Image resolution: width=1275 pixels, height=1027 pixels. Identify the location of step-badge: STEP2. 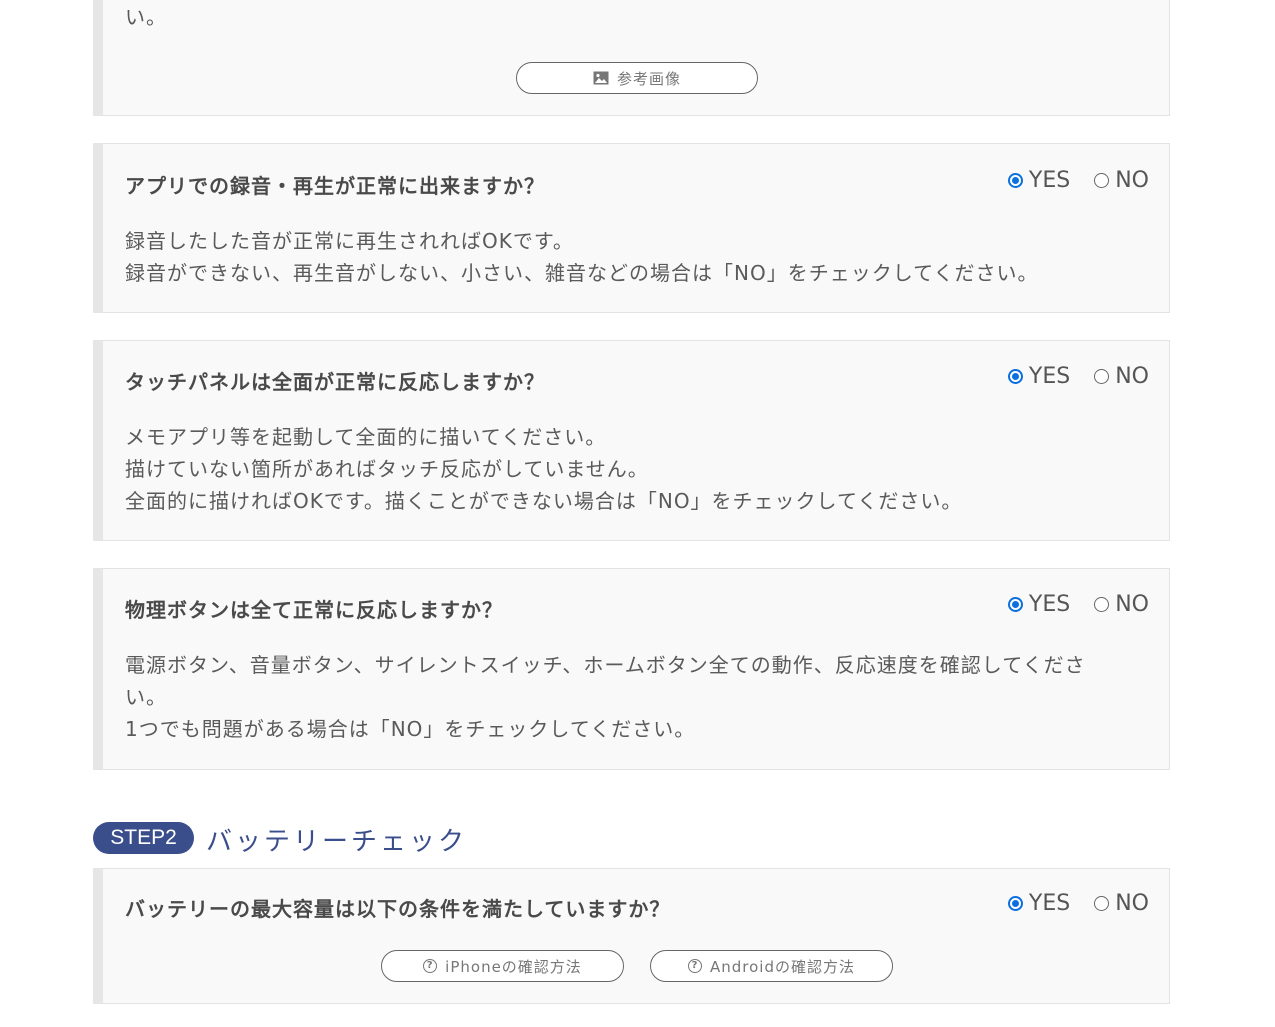
(143, 838).